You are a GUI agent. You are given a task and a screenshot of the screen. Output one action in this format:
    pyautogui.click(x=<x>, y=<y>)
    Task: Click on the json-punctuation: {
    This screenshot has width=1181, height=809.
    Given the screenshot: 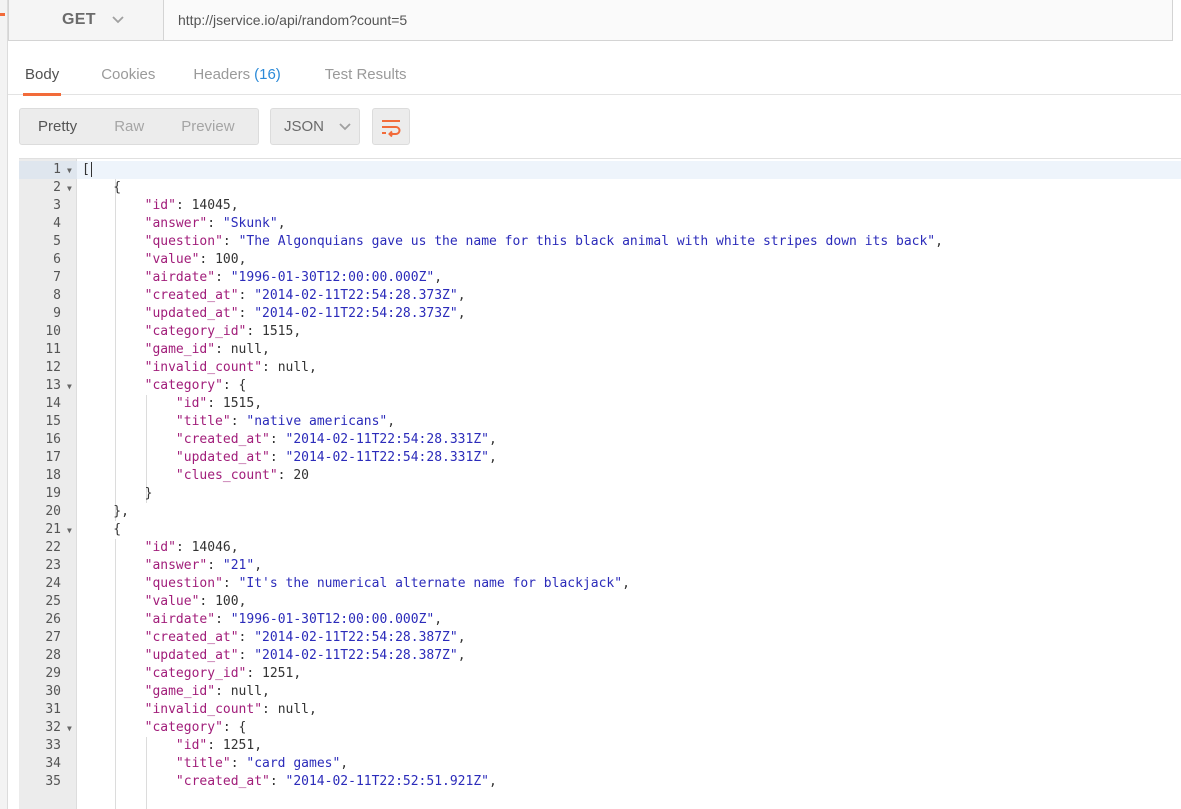 What is the action you would take?
    pyautogui.click(x=102, y=529)
    